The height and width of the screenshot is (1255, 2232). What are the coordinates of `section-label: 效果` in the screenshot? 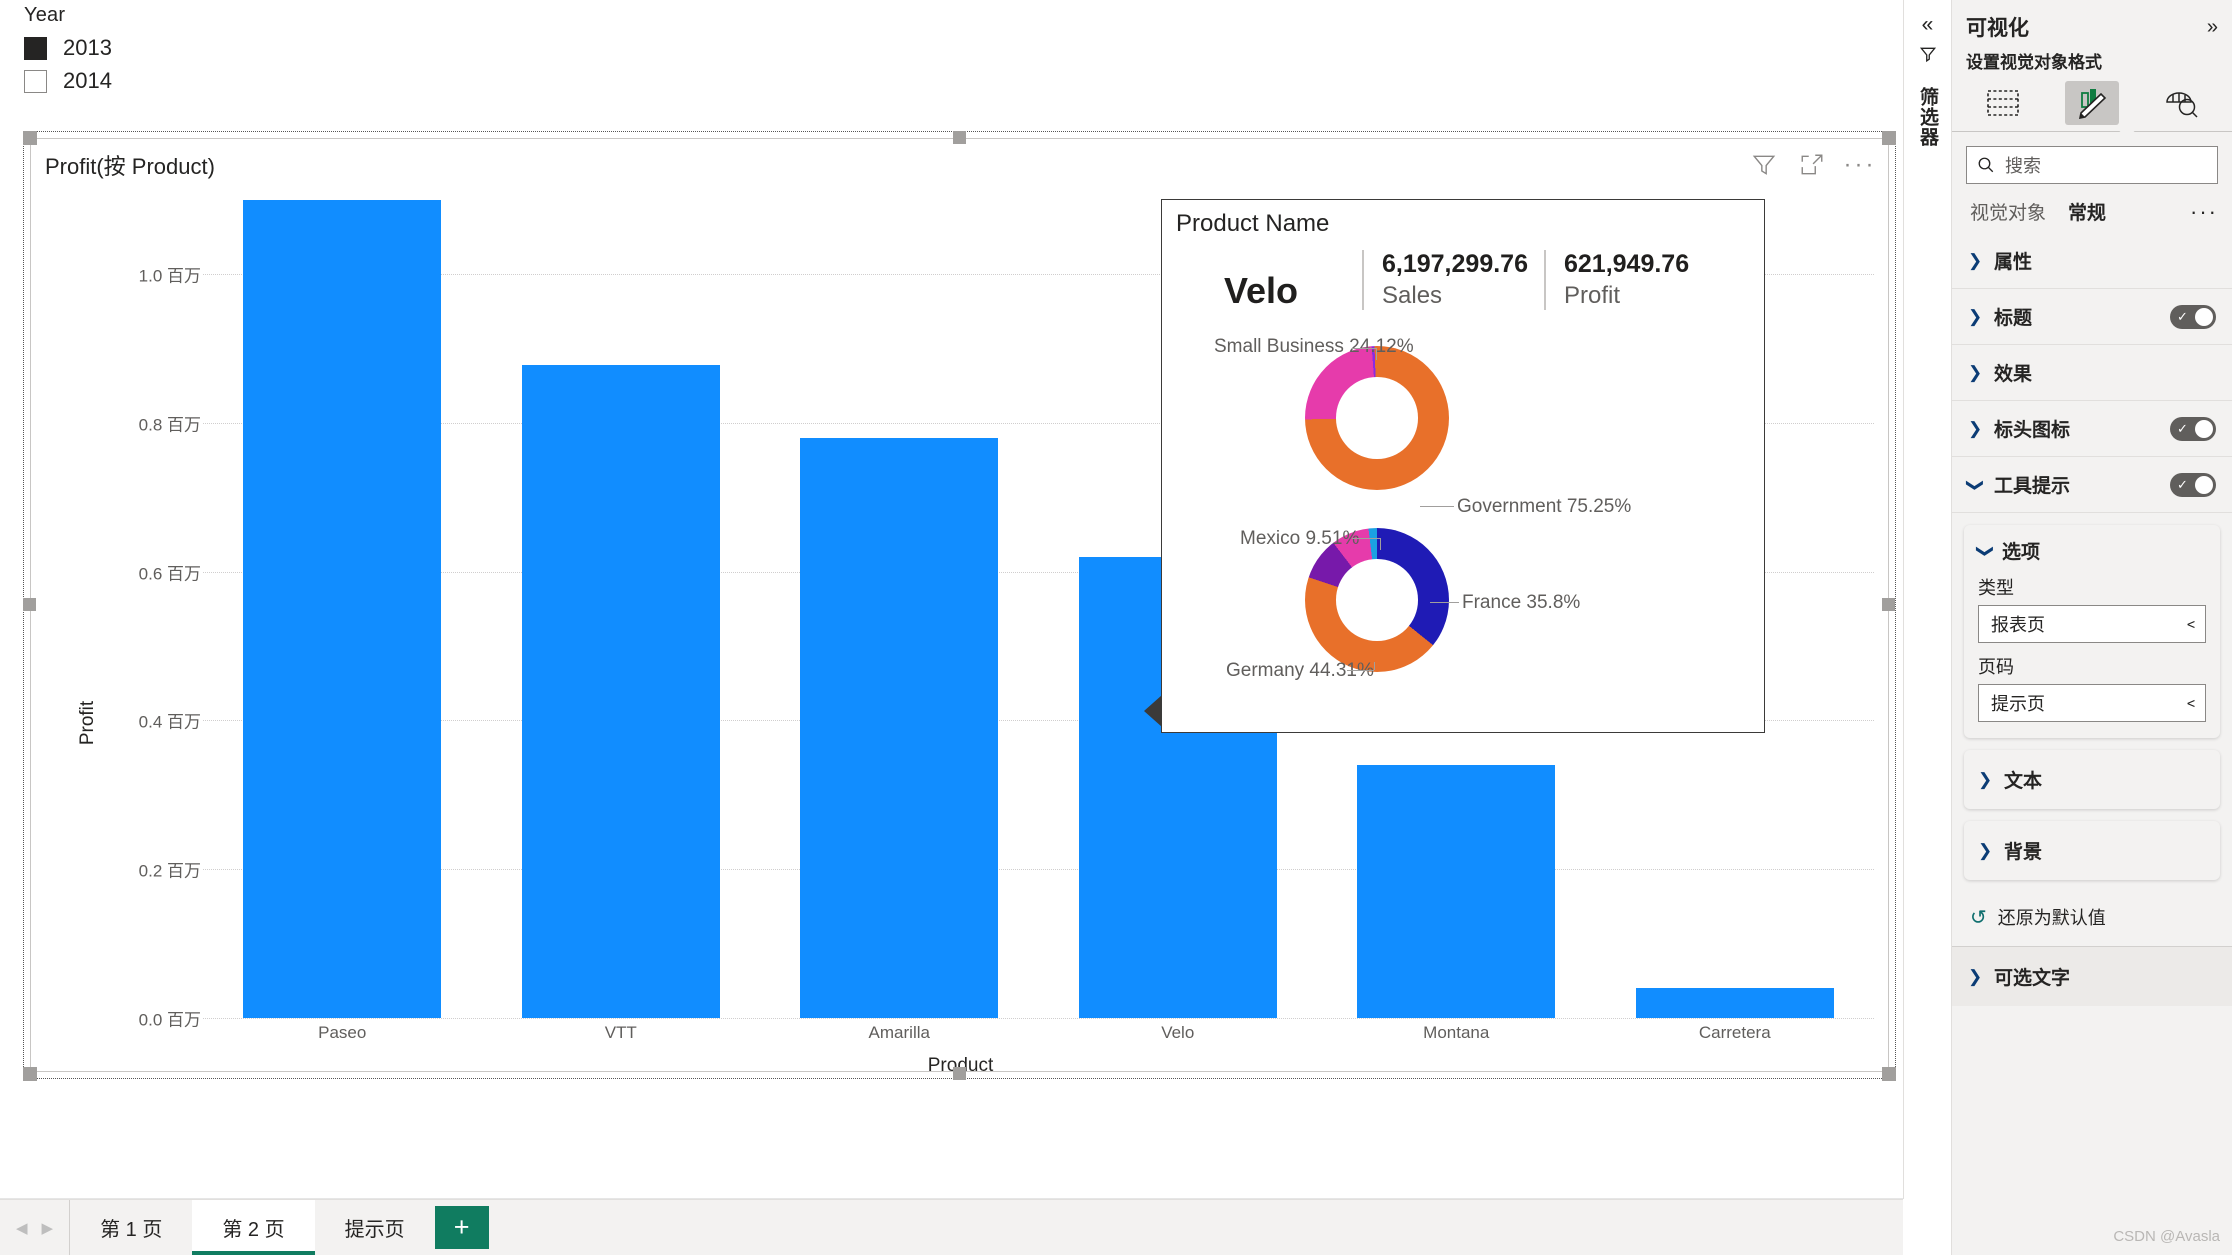 It's located at (2013, 374).